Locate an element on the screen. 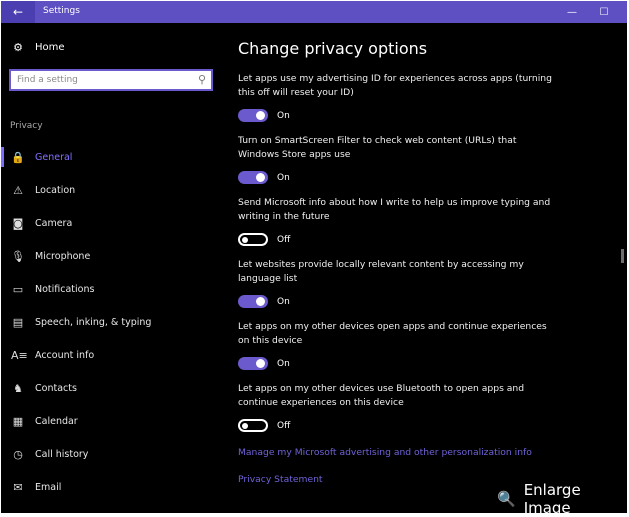 This screenshot has height=517, width=629. sidebar-item-label: Microphone is located at coordinates (63, 256).